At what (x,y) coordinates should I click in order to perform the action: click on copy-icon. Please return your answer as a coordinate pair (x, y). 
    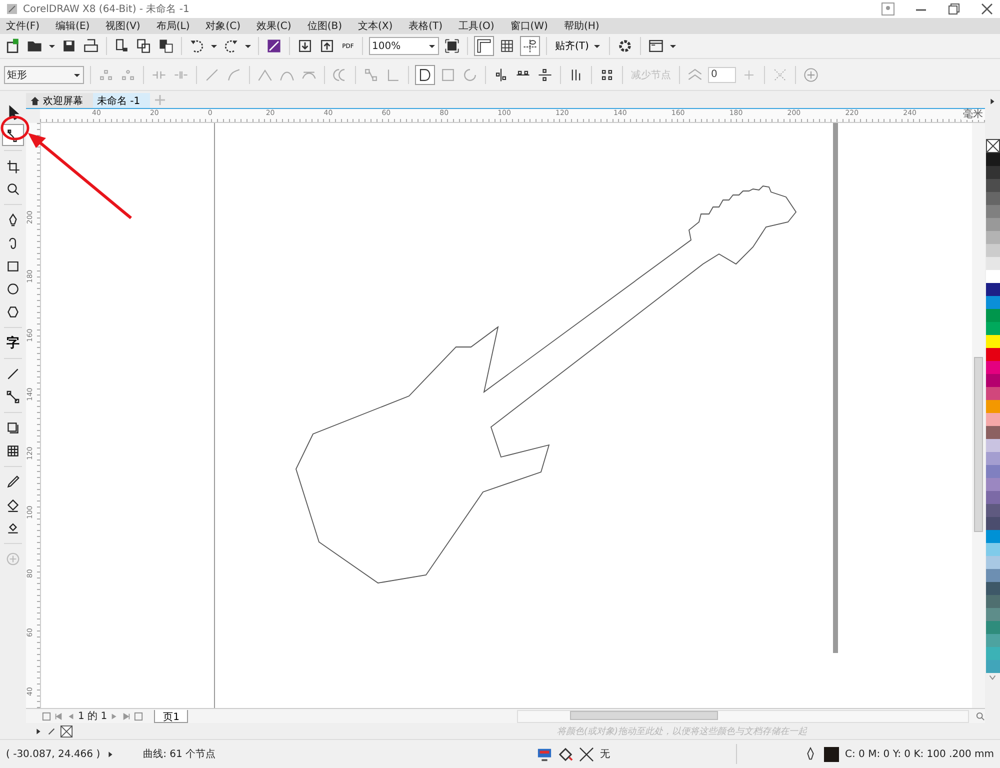
    Looking at the image, I should click on (144, 46).